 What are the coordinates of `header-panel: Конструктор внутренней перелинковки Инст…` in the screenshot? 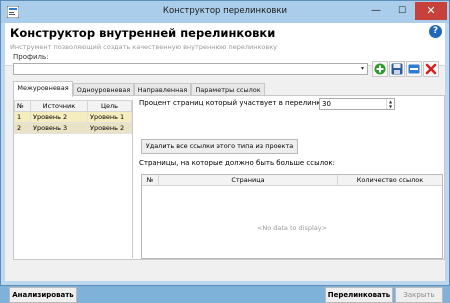 It's located at (225, 44).